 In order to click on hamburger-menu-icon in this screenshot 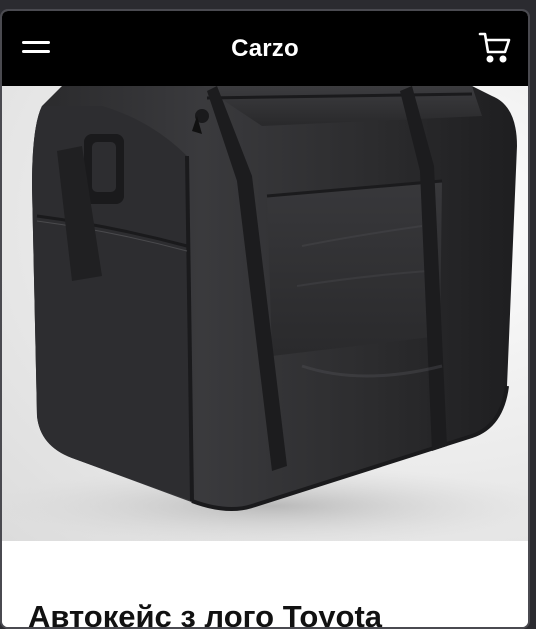, I will do `click(37, 48)`.